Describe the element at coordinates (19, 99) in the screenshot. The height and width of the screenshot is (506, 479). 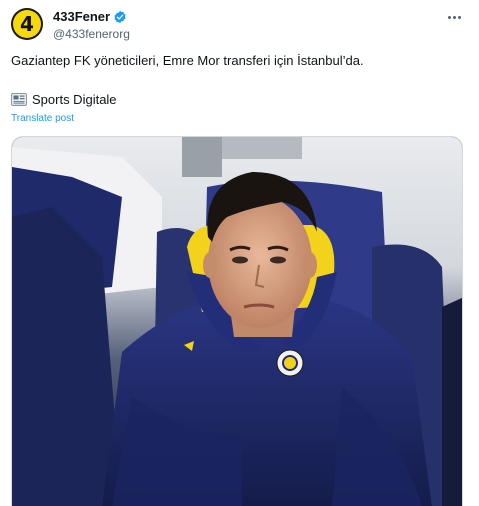
I see `newspaper-icon` at that location.